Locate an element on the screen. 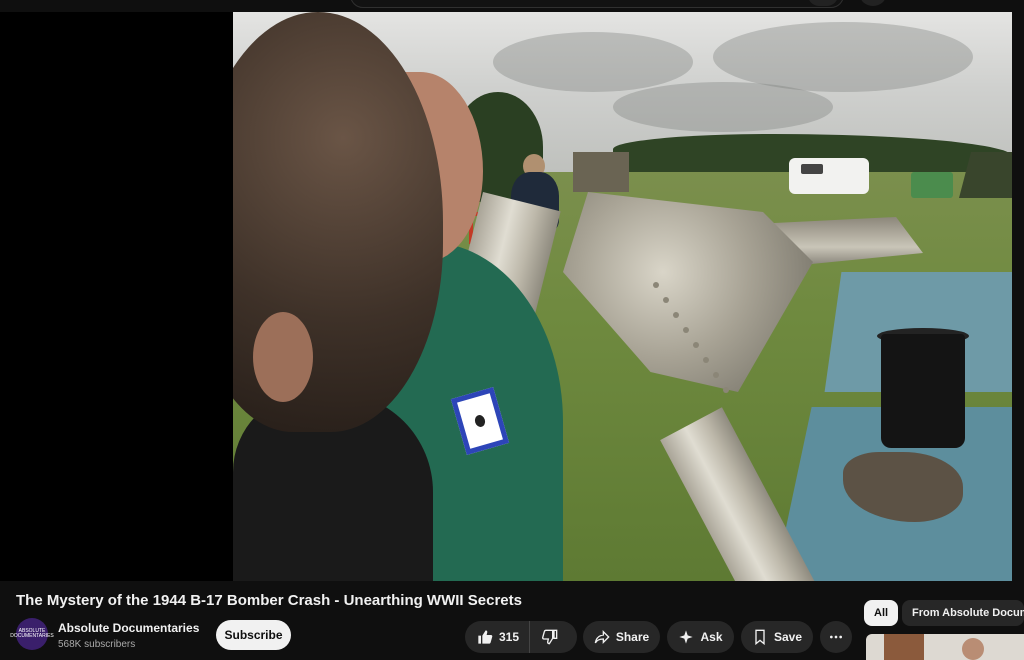 The width and height of the screenshot is (1024, 660). channel-name: Absolute Documentaries is located at coordinates (128, 628).